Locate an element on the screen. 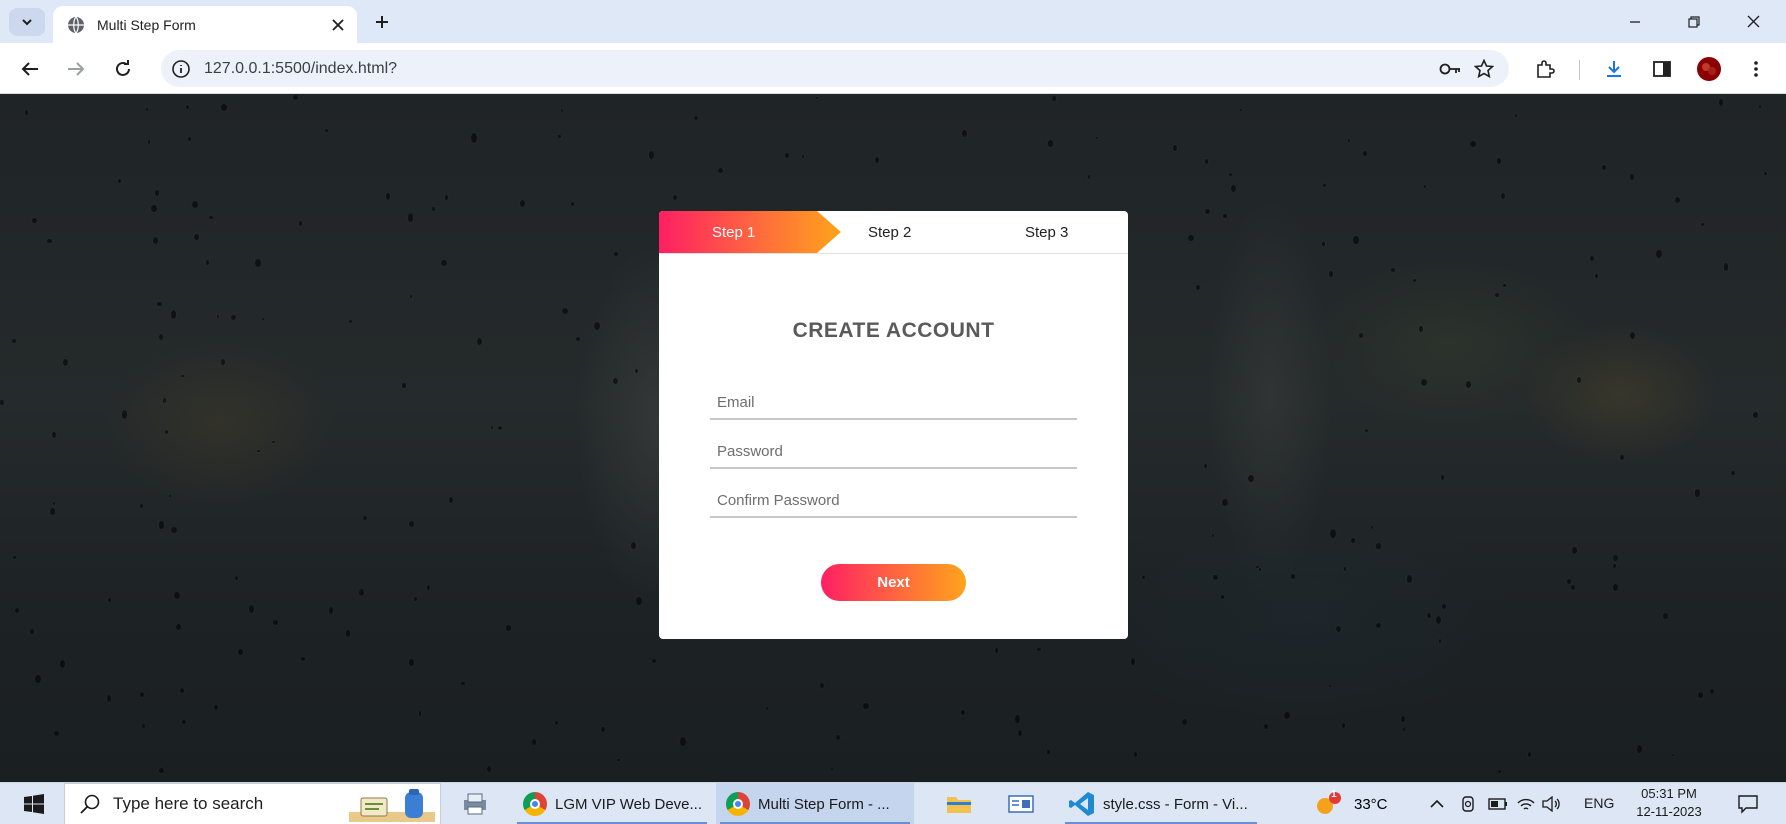 The image size is (1786, 824). puzzle-icon is located at coordinates (1546, 69).